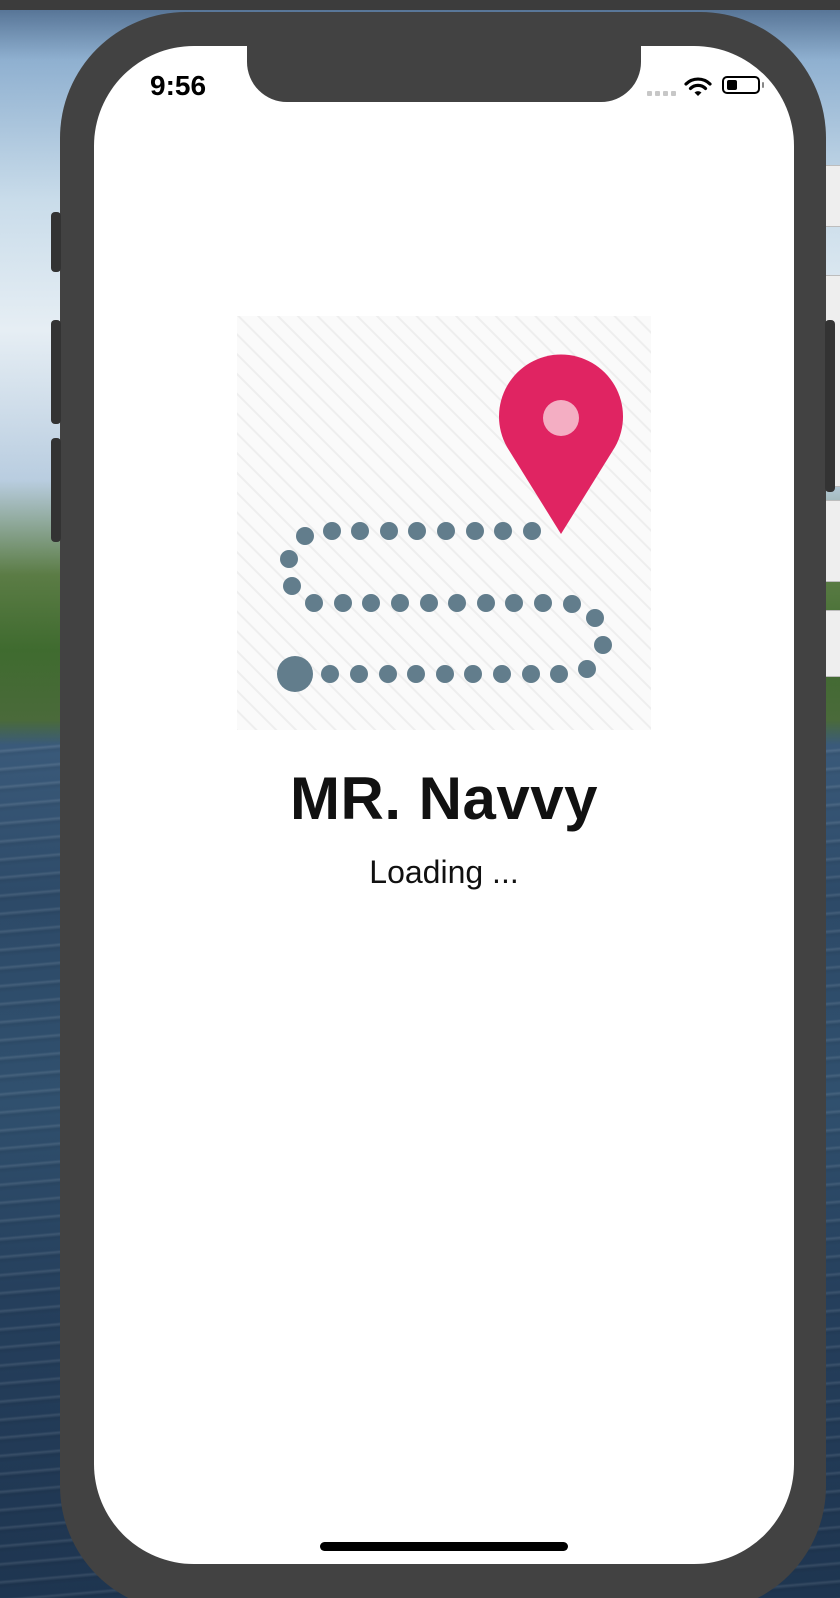 This screenshot has width=840, height=1598. Describe the element at coordinates (56, 490) in the screenshot. I see `volume-down-button` at that location.